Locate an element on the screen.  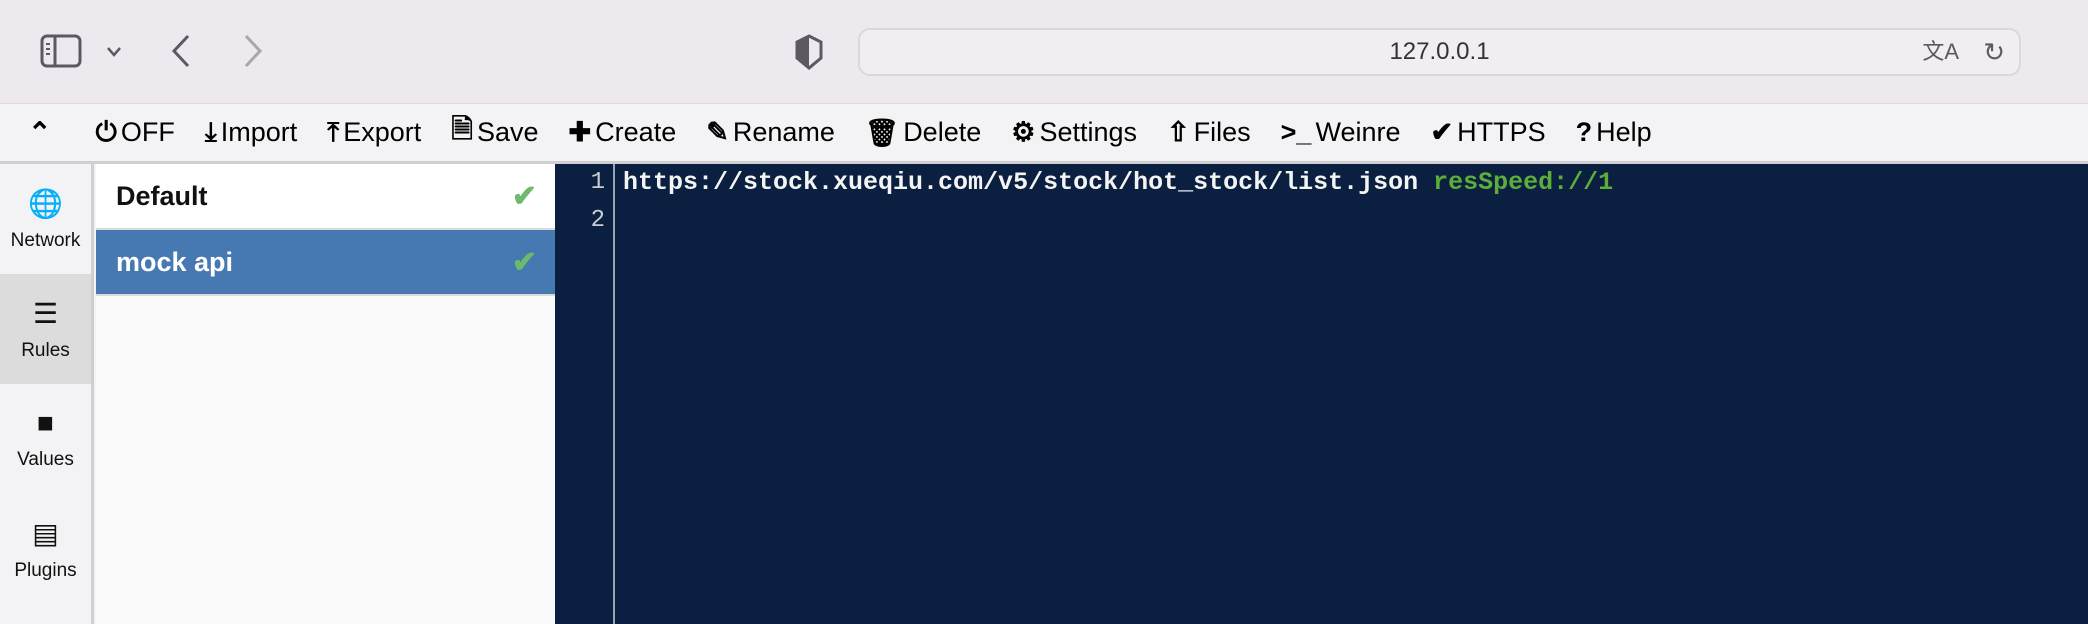
help-button: ? Help is located at coordinates (1614, 133).